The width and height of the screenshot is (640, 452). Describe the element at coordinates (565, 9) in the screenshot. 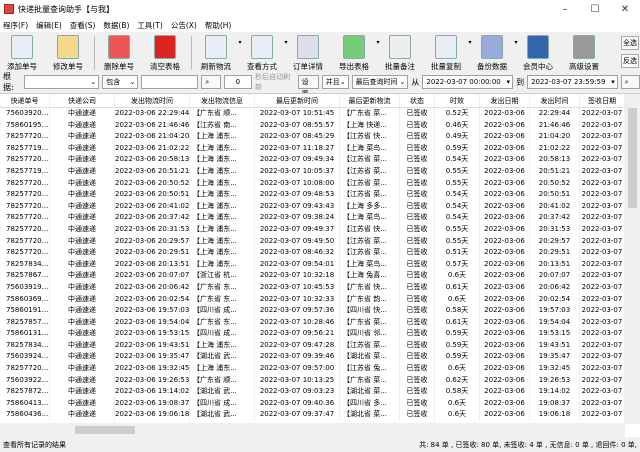

I see `minimize-button: –` at that location.